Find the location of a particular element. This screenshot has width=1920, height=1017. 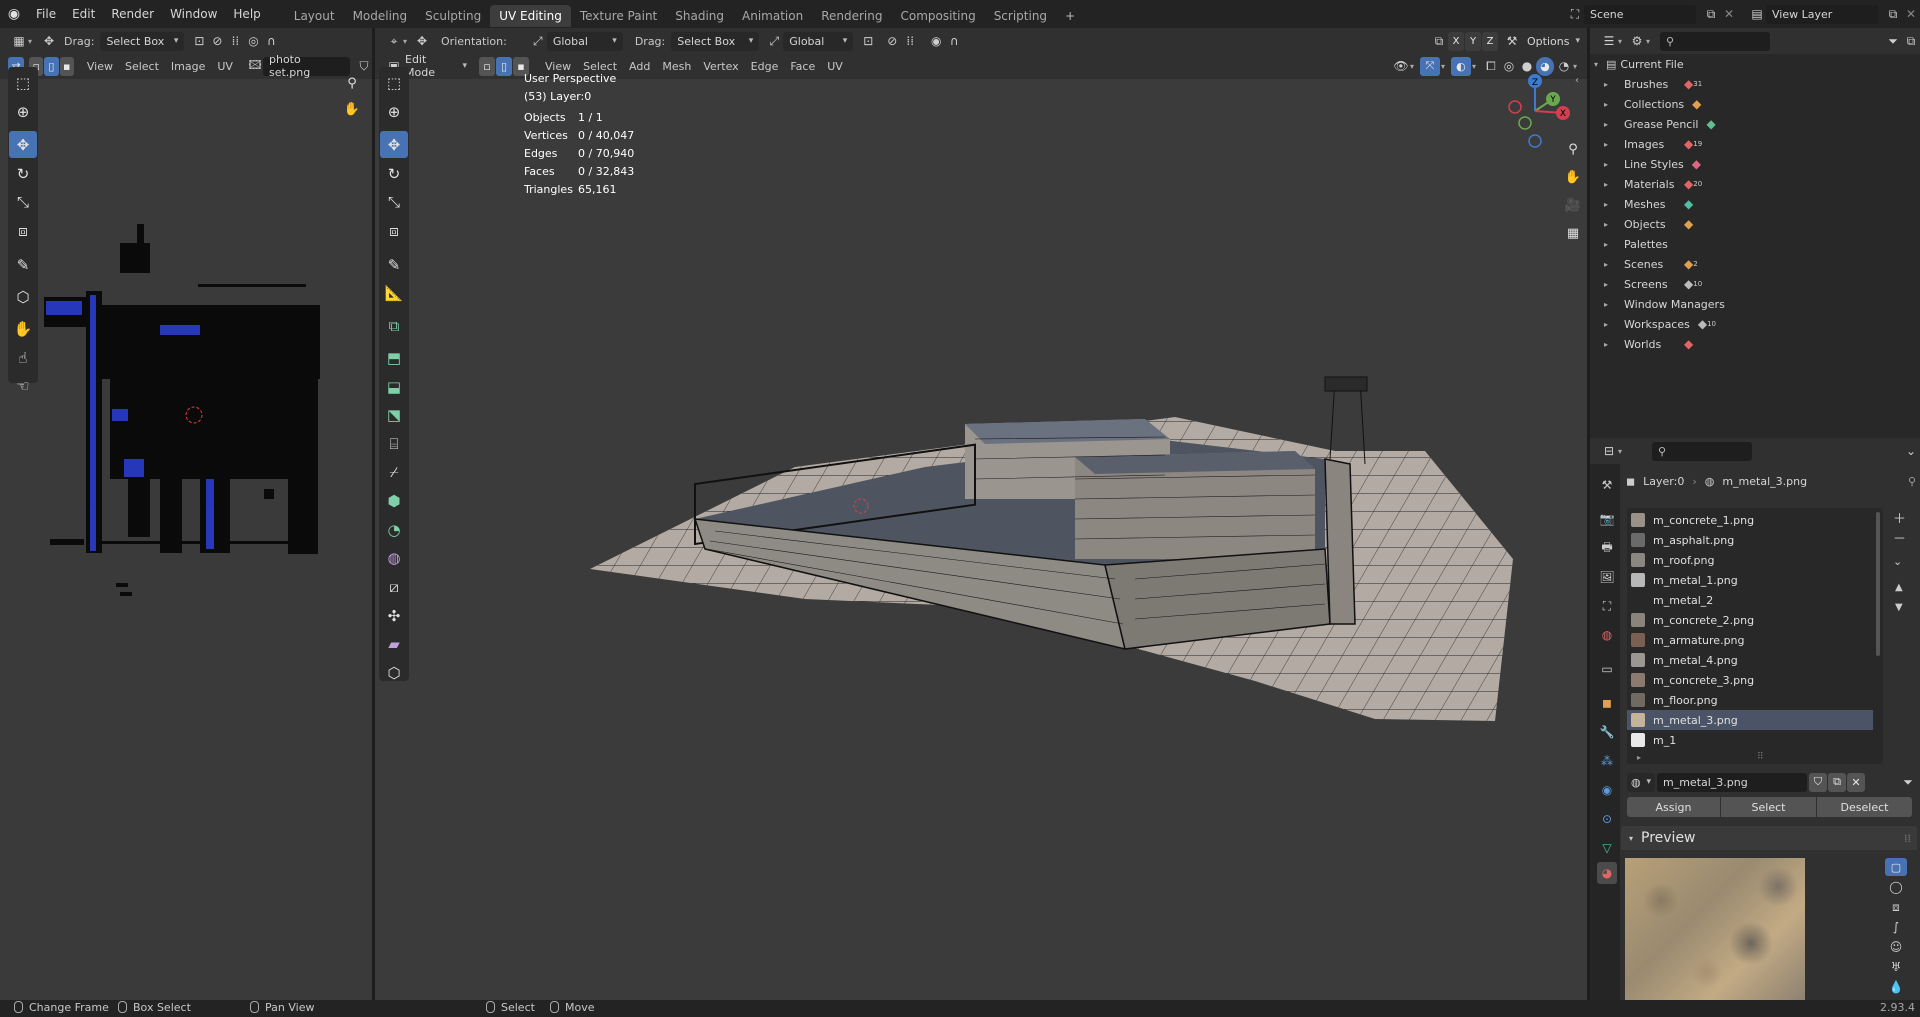

menu-help: Help is located at coordinates (246, 14).